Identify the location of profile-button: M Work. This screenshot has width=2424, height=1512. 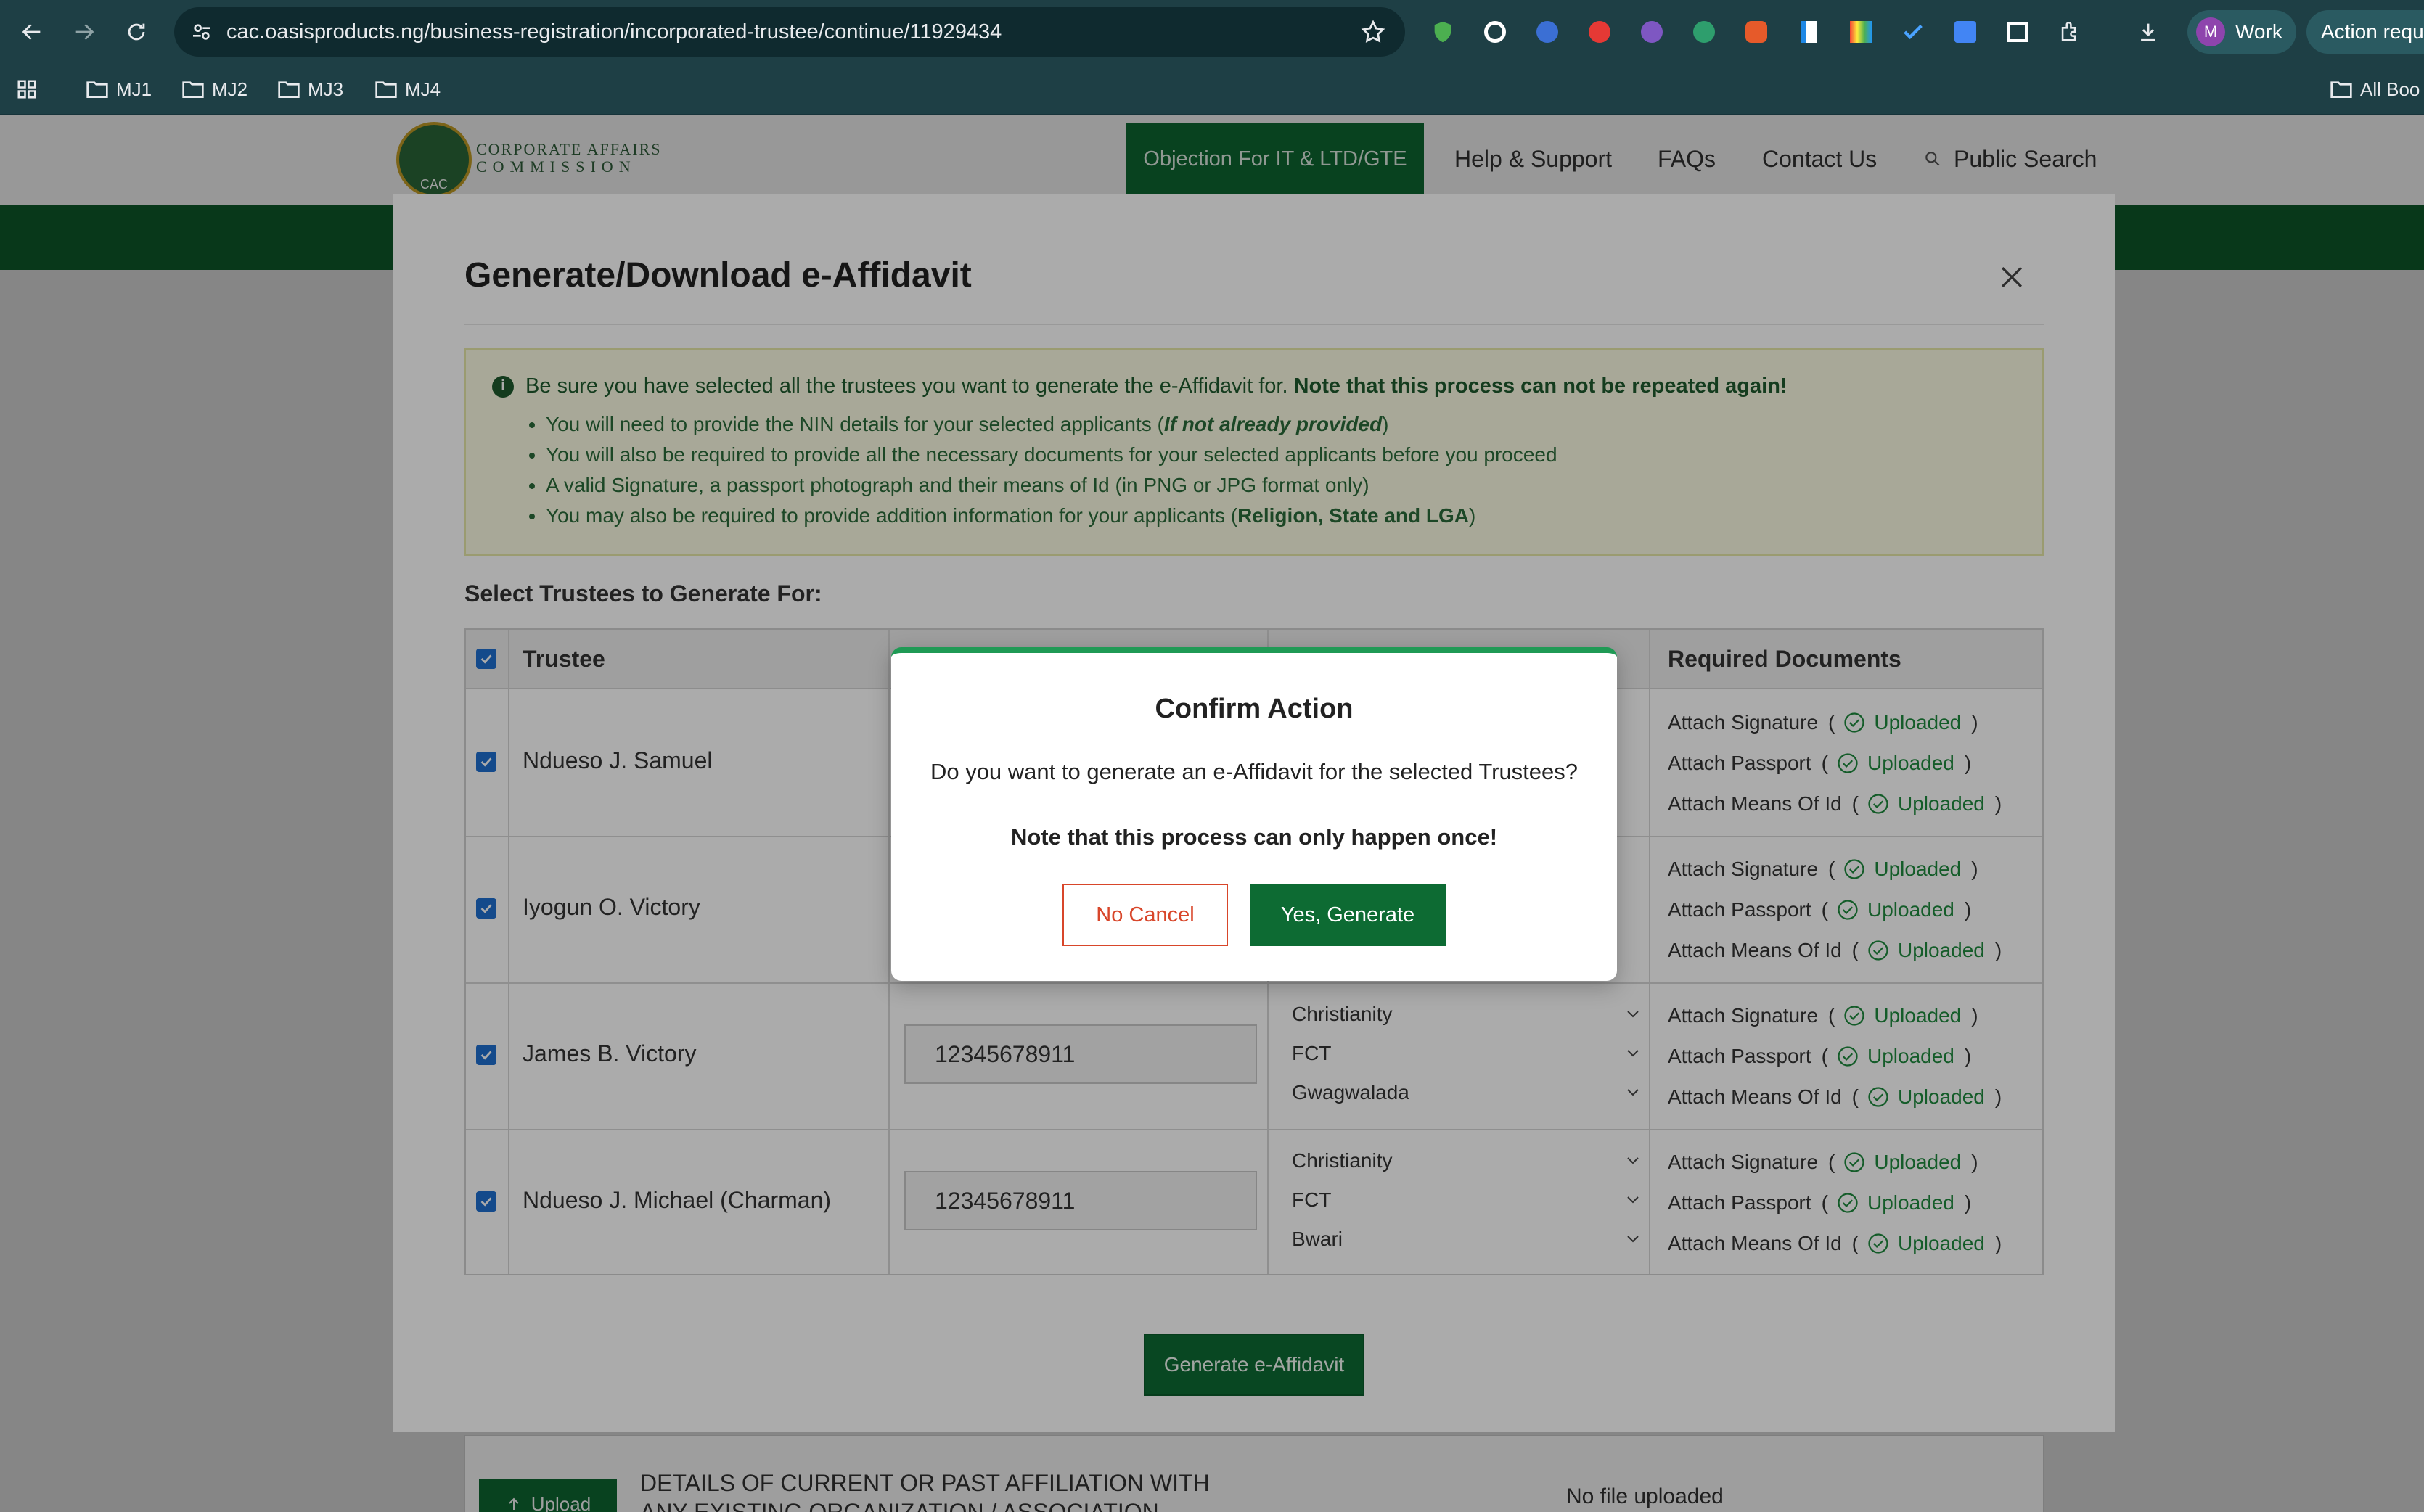
(2241, 32).